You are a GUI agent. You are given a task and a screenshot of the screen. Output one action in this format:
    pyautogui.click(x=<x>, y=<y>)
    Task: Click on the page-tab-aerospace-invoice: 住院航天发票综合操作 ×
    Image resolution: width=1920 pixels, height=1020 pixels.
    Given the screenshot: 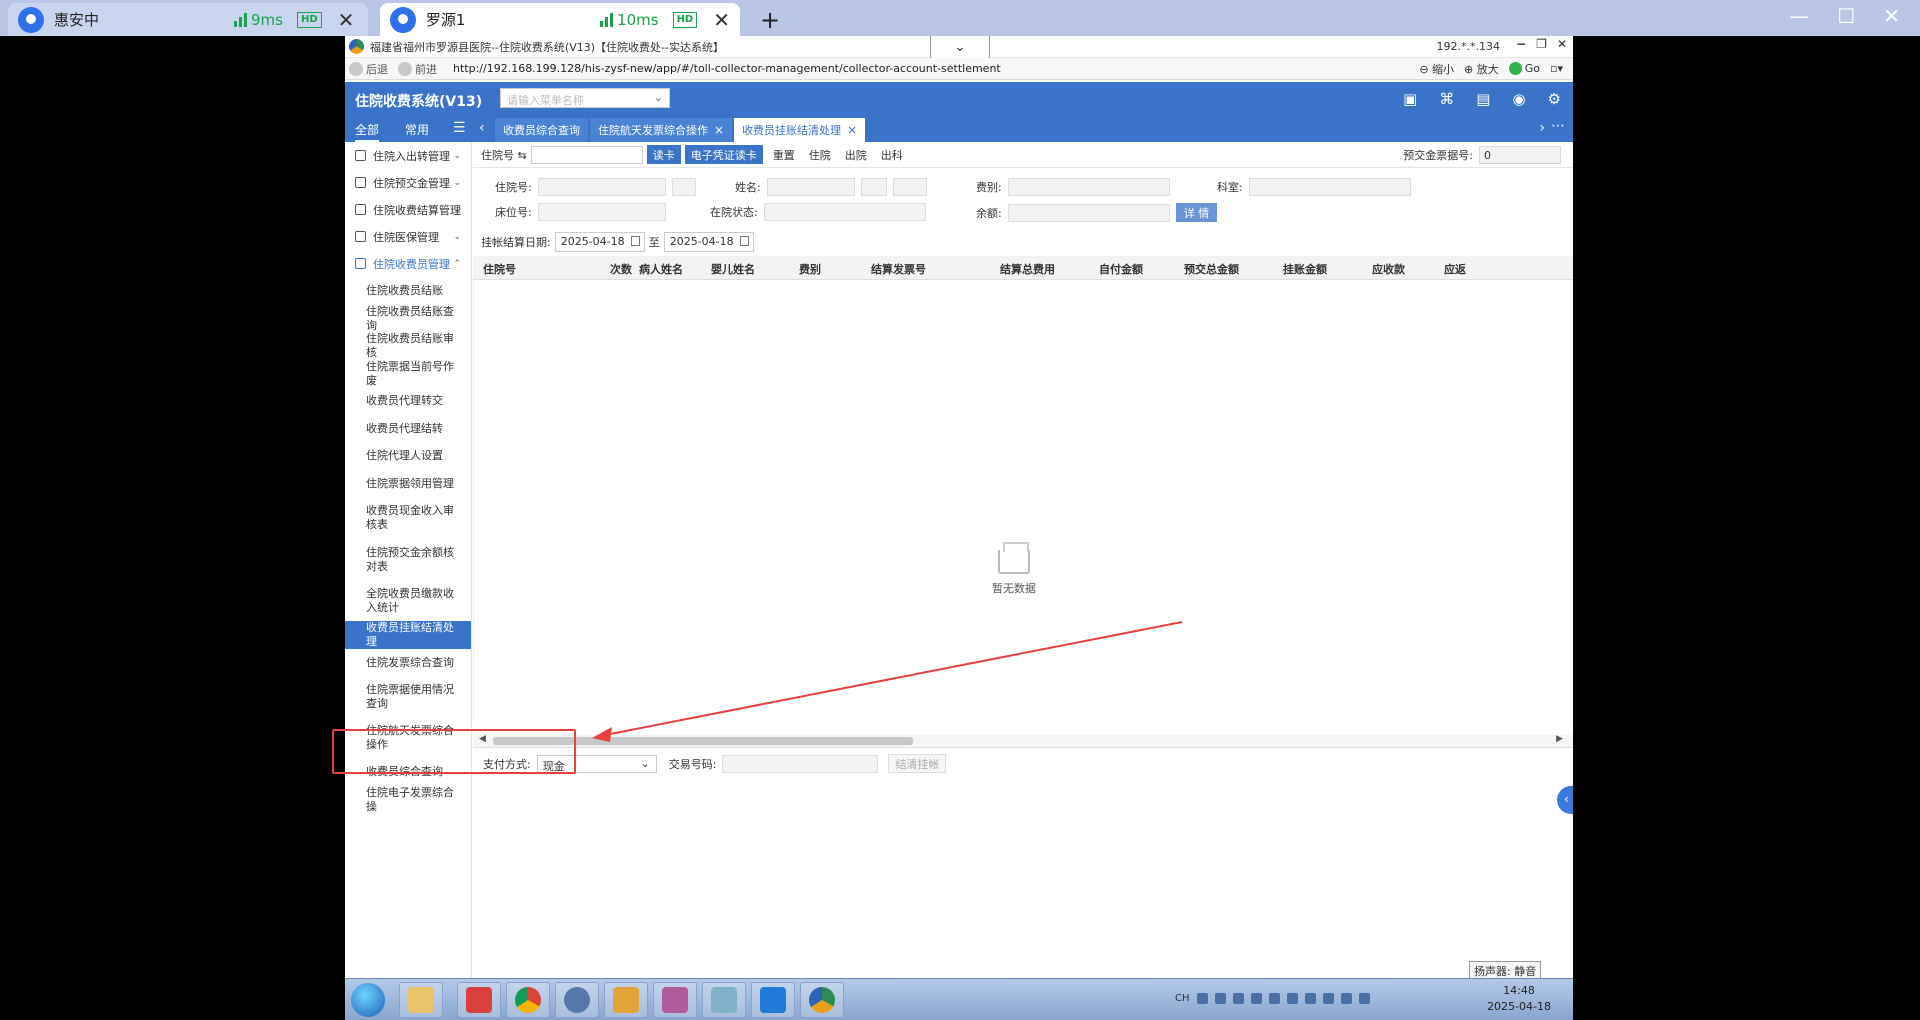 What is the action you would take?
    pyautogui.click(x=661, y=130)
    